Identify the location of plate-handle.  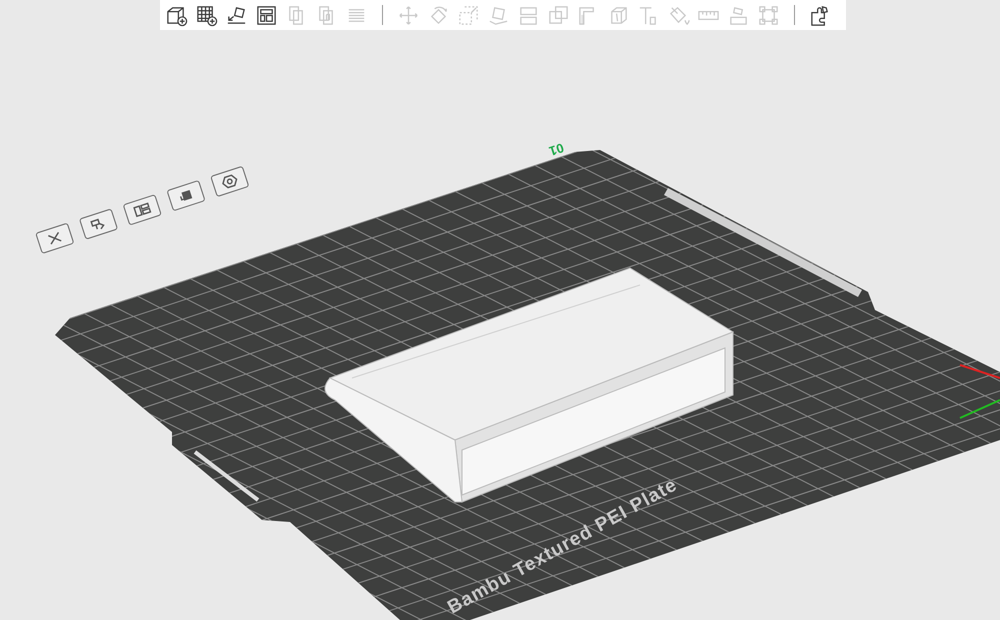
(227, 476).